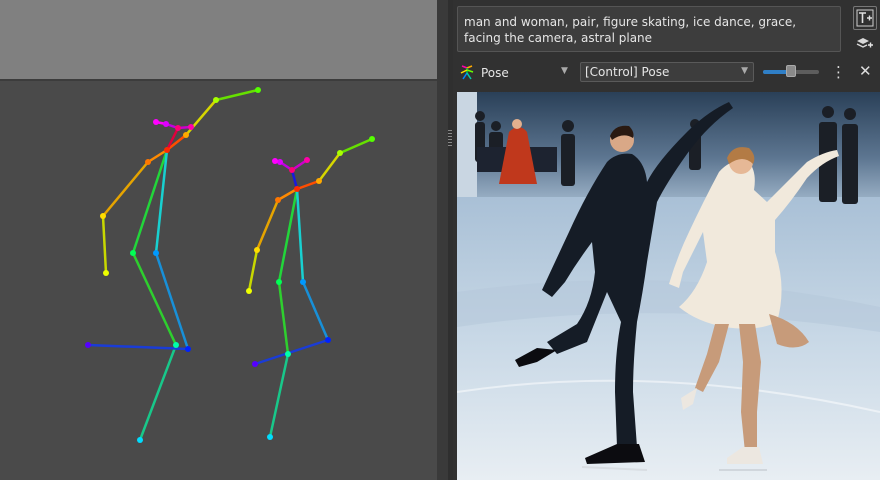 The image size is (880, 480). What do you see at coordinates (865, 71) in the screenshot?
I see `close-icon: ✕` at bounding box center [865, 71].